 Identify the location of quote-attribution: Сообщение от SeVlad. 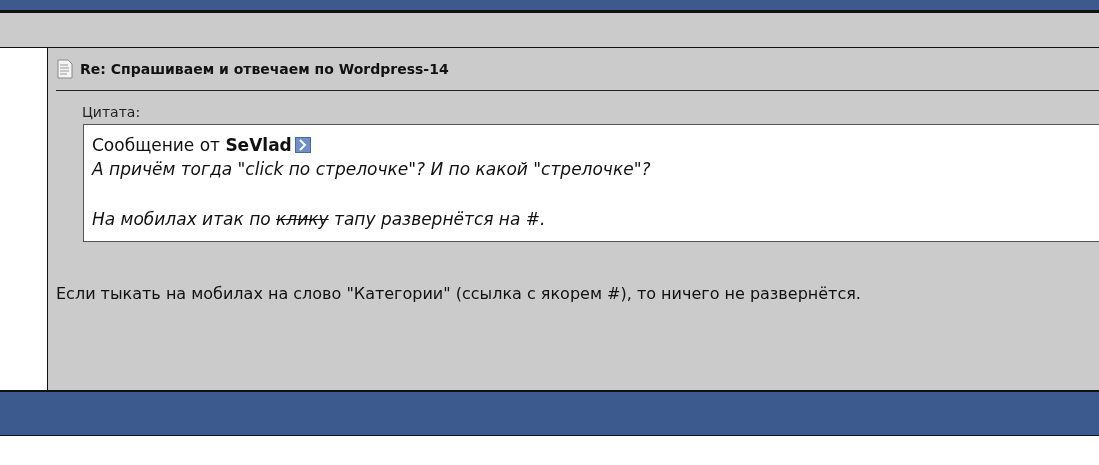
(192, 145).